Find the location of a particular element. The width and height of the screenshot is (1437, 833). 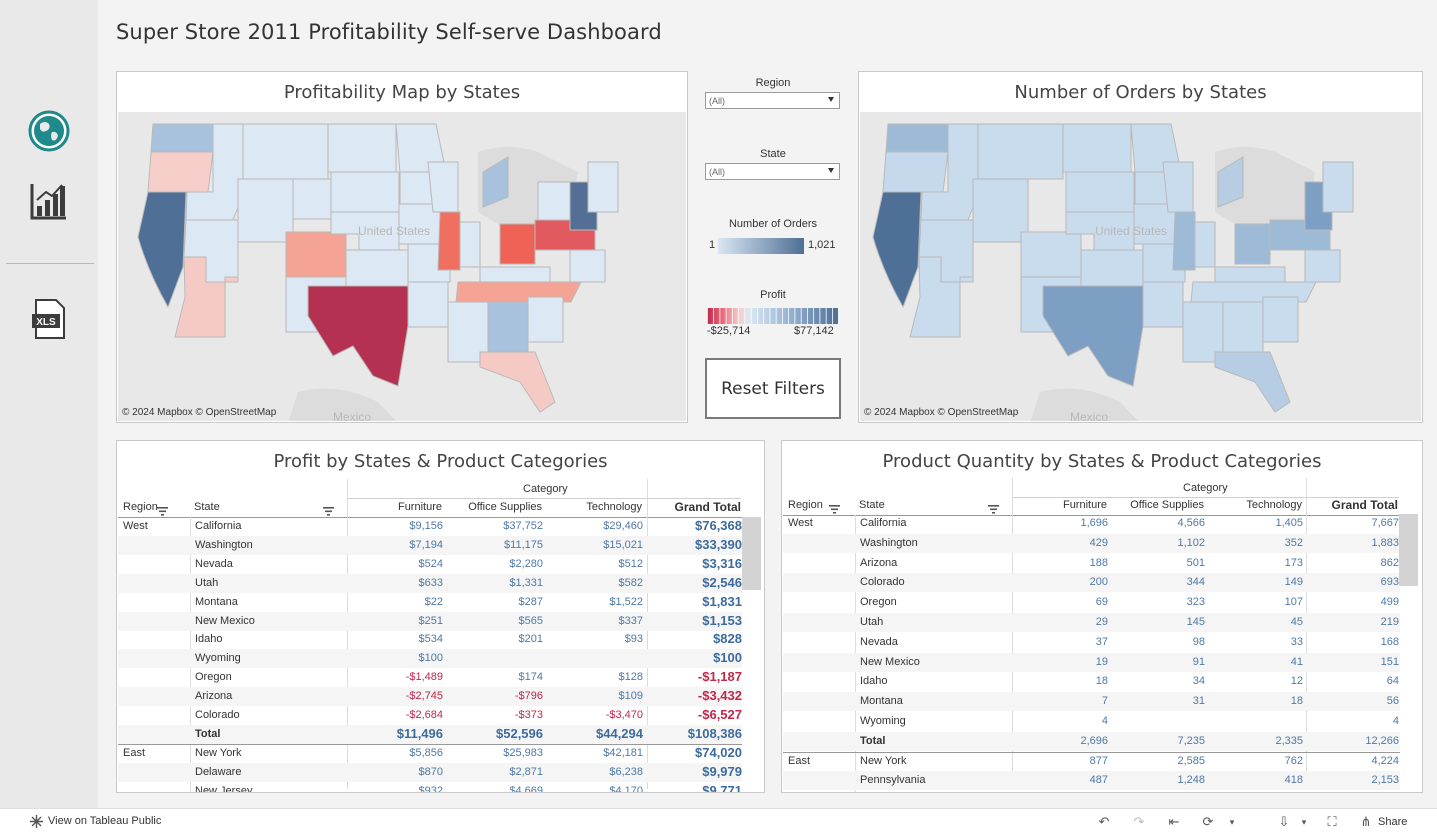

profit-legend-min: -$25,714 is located at coordinates (729, 331).